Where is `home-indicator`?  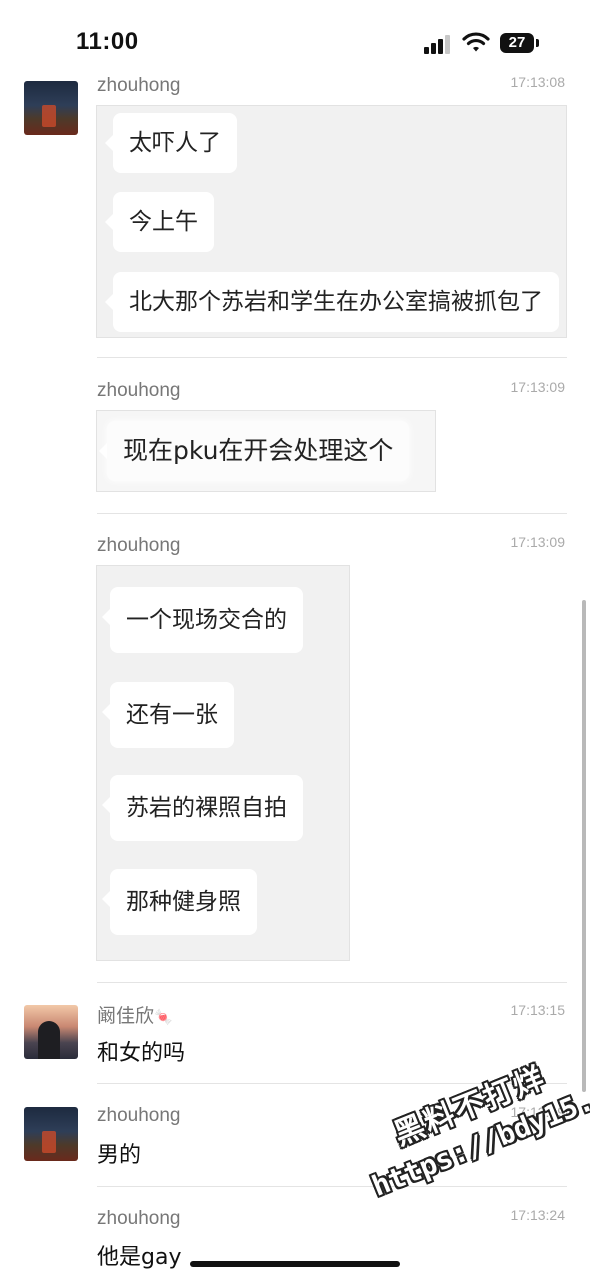 home-indicator is located at coordinates (295, 1264).